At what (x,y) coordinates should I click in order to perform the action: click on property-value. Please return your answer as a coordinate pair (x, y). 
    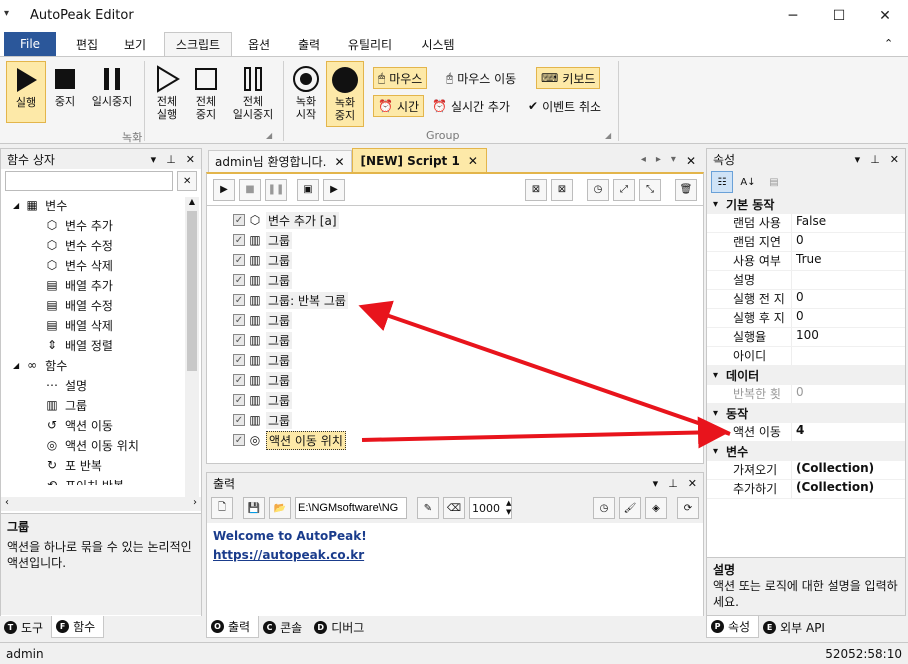
    Looking at the image, I should click on (848, 356).